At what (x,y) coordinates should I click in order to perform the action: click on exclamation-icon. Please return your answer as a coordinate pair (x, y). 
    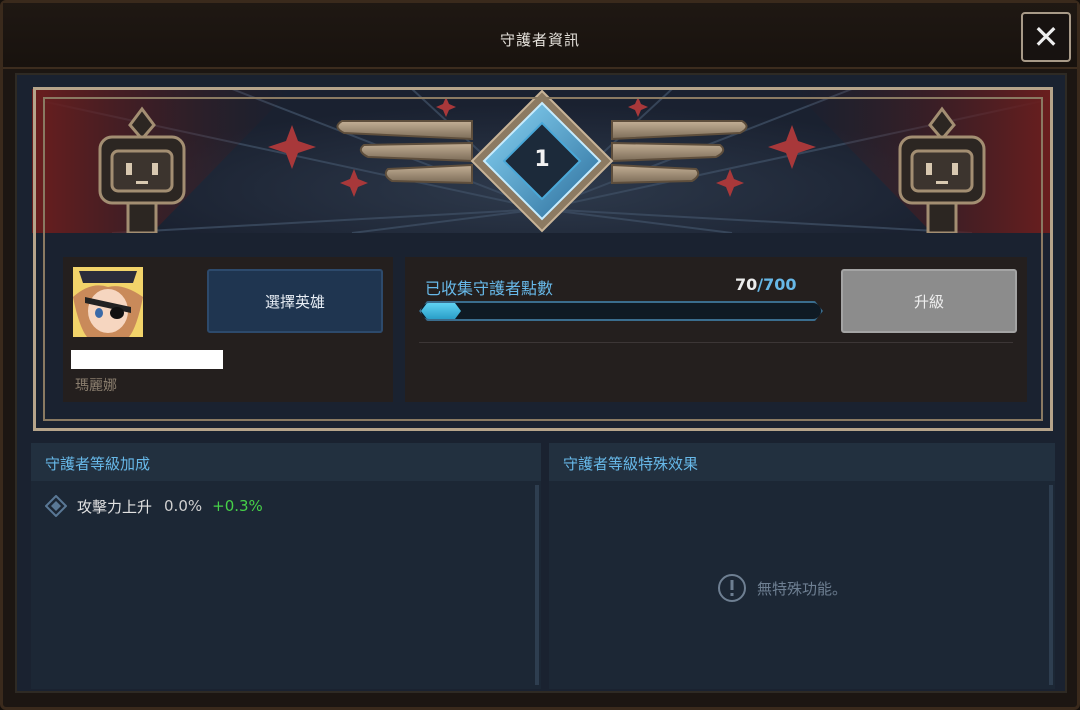
    Looking at the image, I should click on (732, 588).